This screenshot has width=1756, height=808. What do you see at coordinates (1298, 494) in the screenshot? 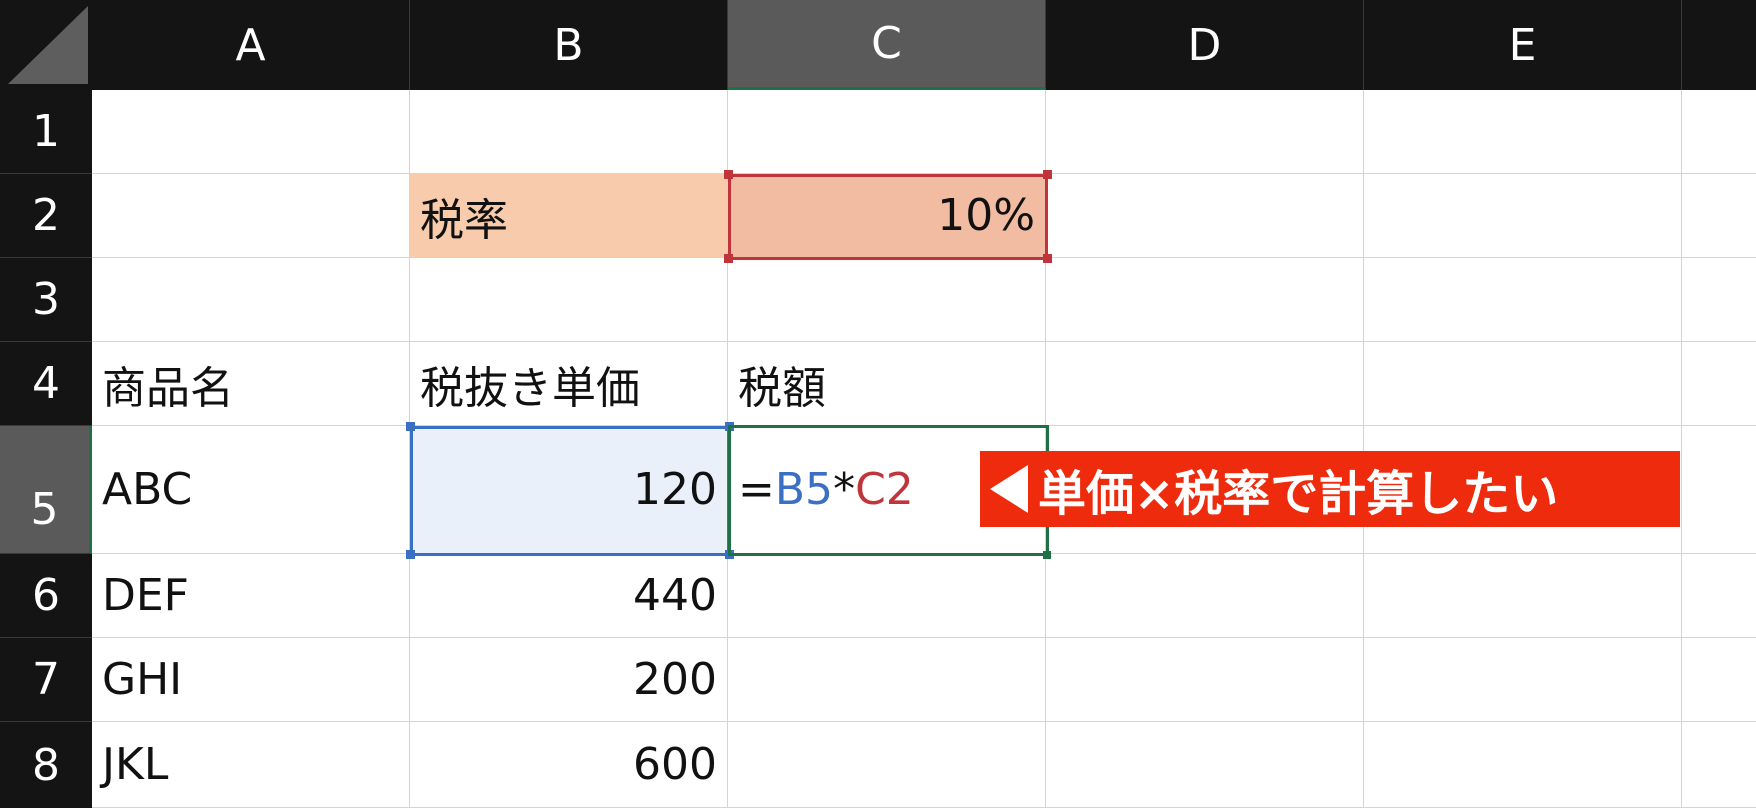
I see `annotation-text: 単価×税率で計算したい` at bounding box center [1298, 494].